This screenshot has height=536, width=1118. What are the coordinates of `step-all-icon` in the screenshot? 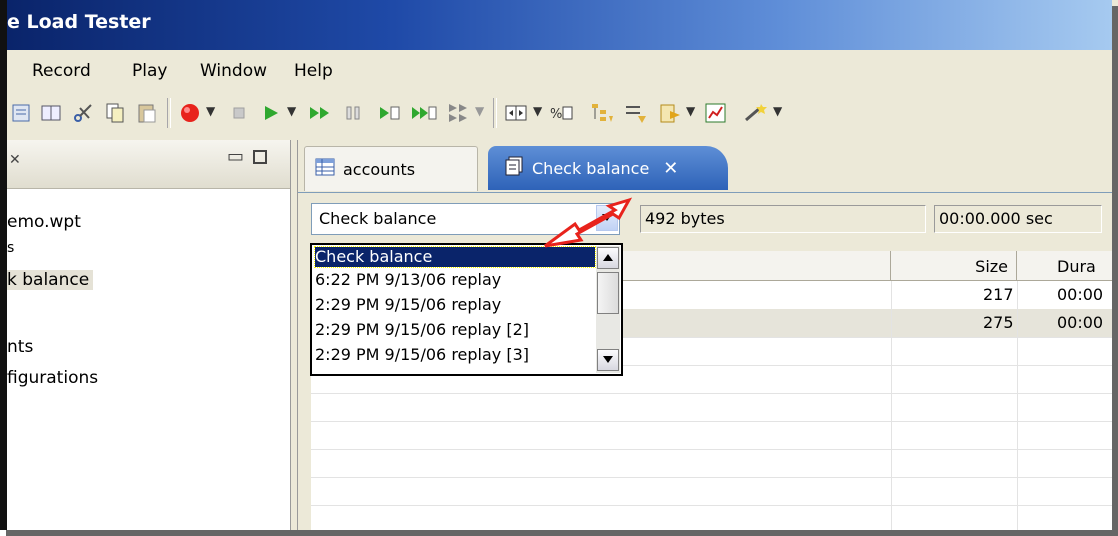 It's located at (424, 113).